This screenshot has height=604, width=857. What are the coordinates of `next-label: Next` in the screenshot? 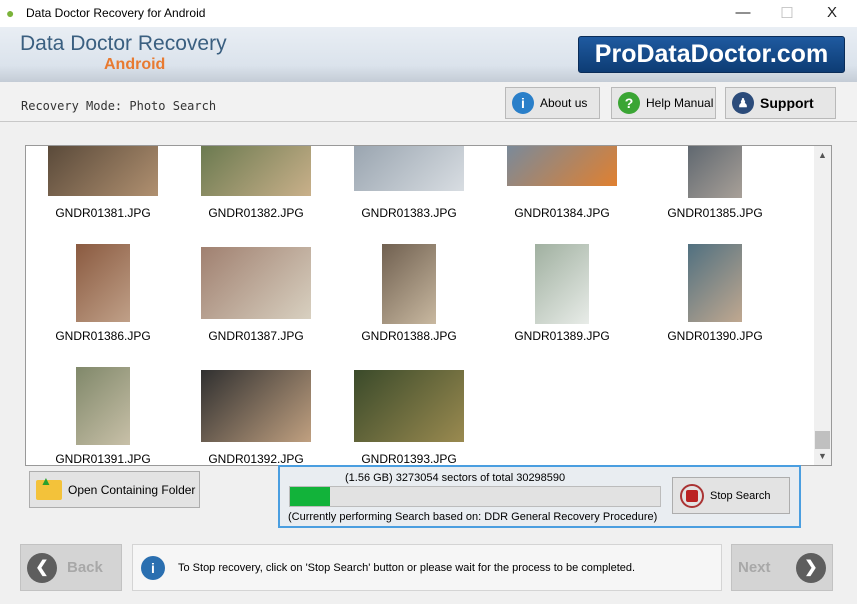 It's located at (754, 567).